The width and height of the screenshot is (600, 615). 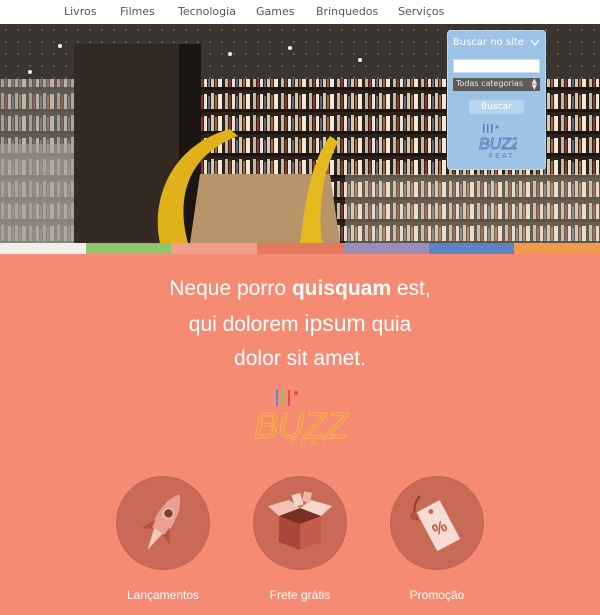 I want to click on logo-small-sub: FEAT, so click(x=501, y=156).